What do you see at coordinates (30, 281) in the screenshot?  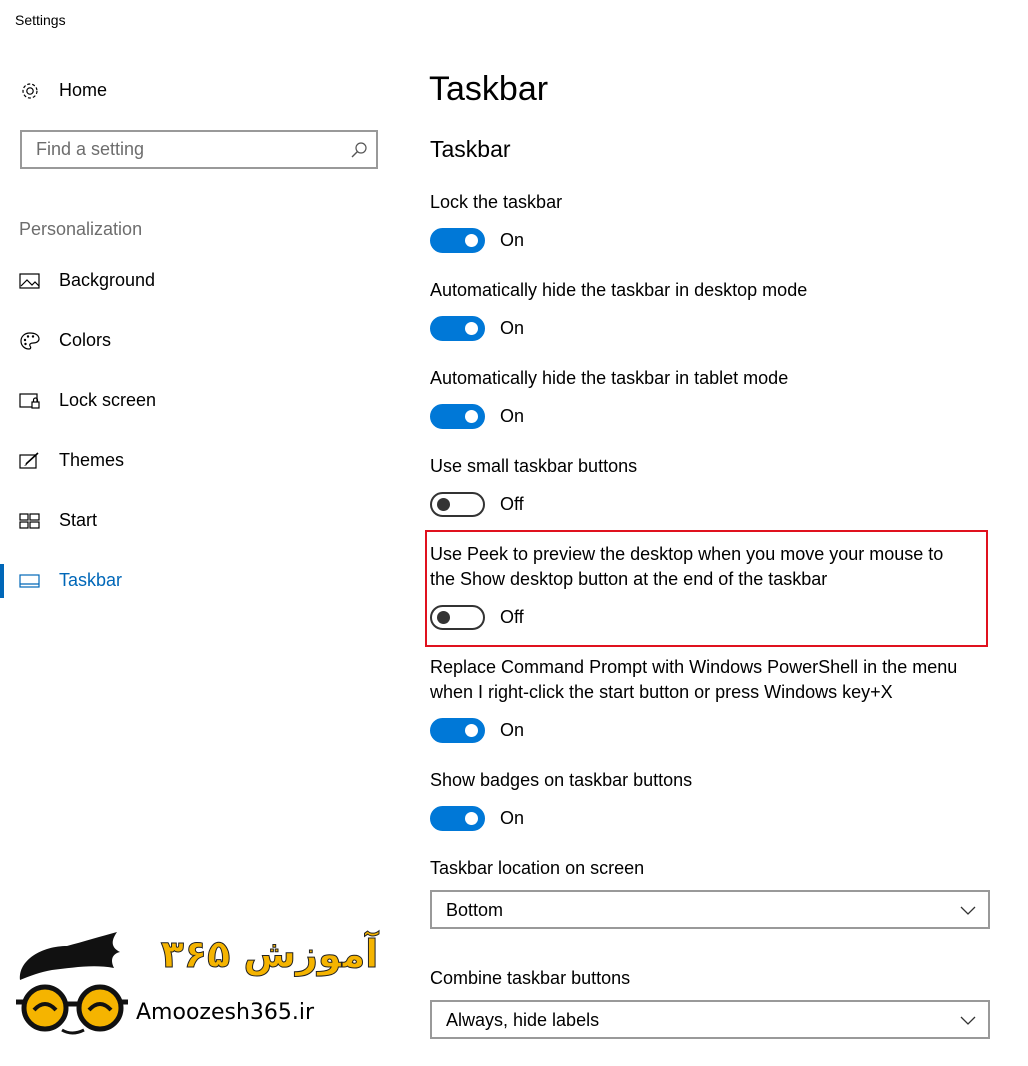 I see `picture-icon` at bounding box center [30, 281].